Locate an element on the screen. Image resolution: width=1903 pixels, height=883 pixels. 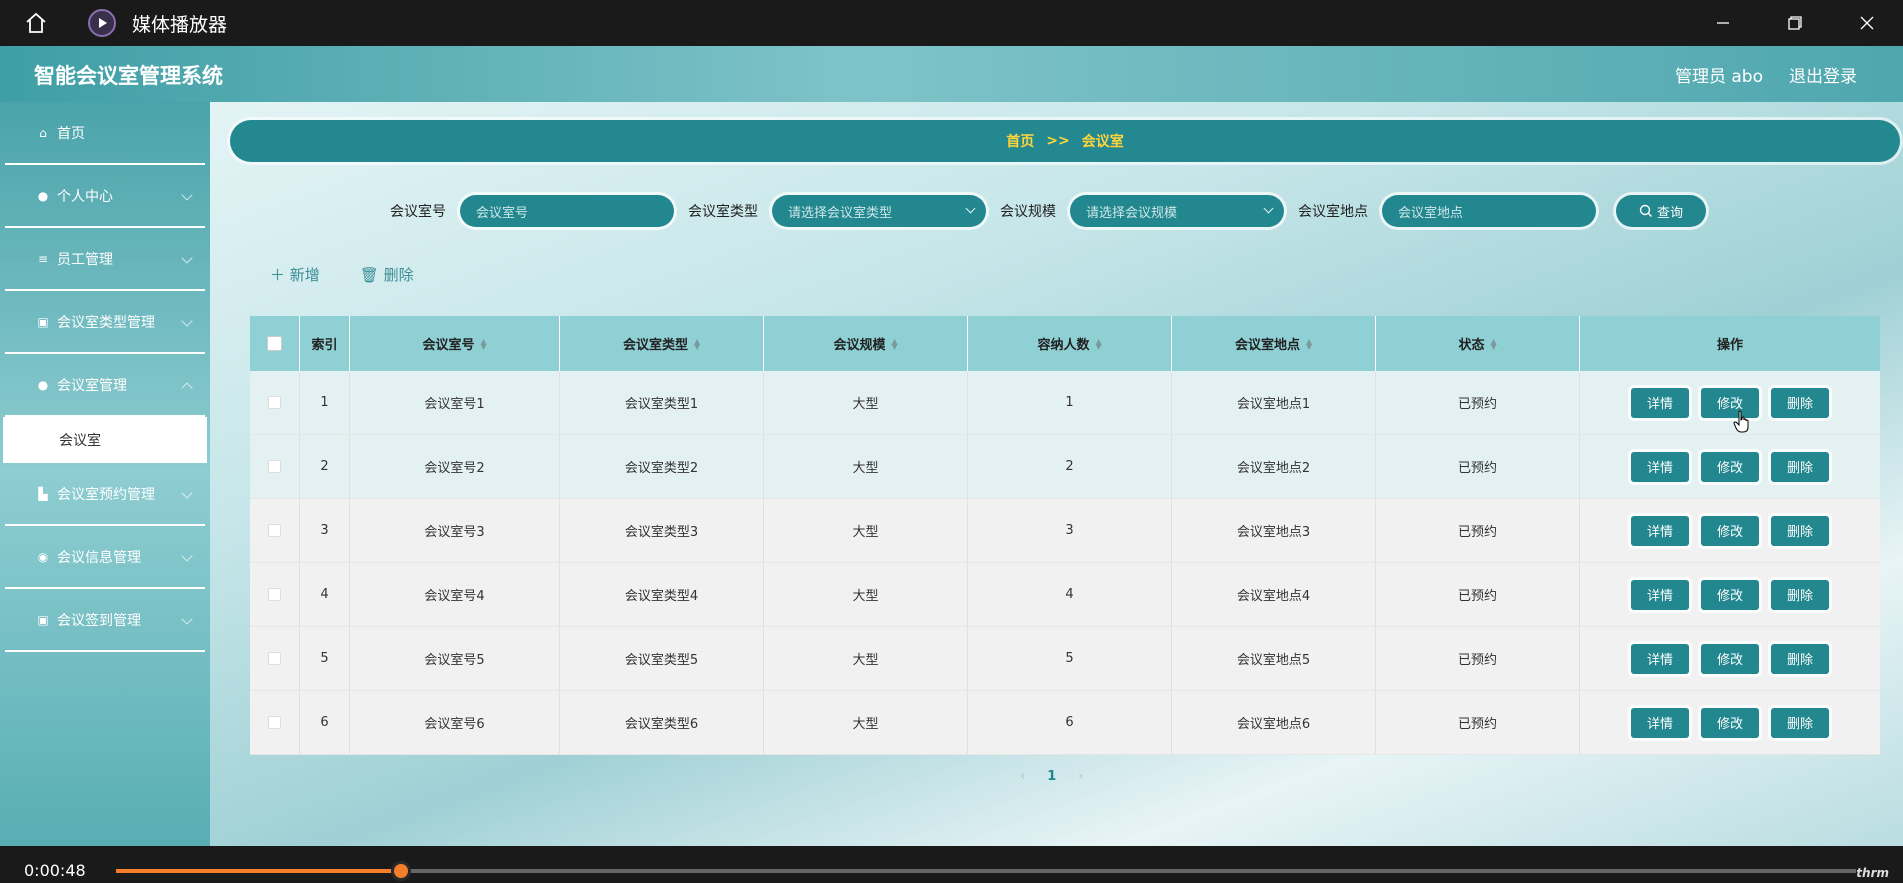
bulk-delete-button: 🗑 删除 is located at coordinates (387, 274).